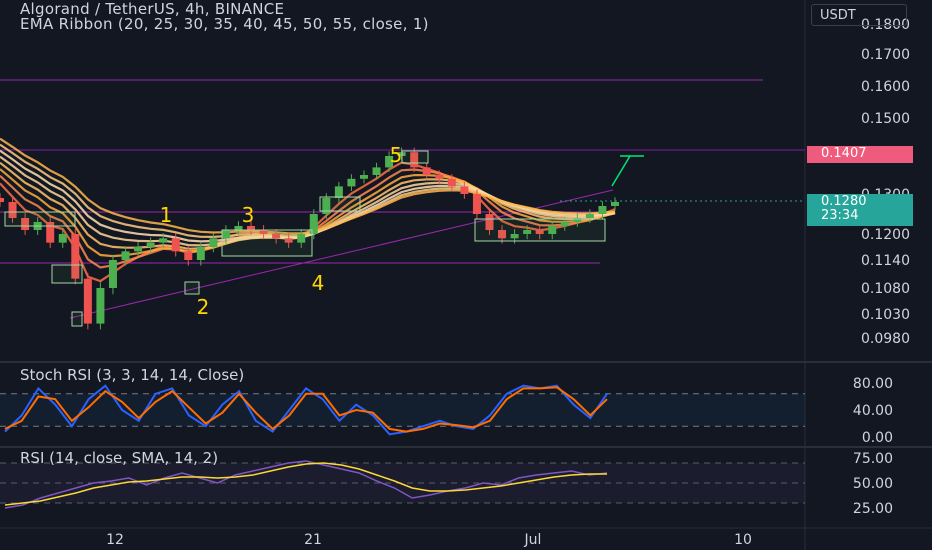 Image resolution: width=932 pixels, height=550 pixels. What do you see at coordinates (885, 261) in the screenshot?
I see `price-axis-tick: 0.1140` at bounding box center [885, 261].